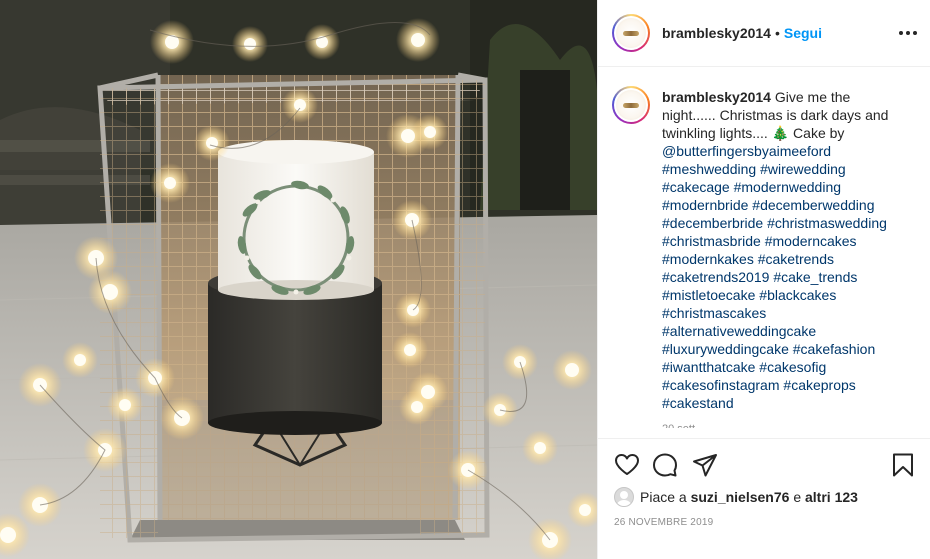 This screenshot has height=559, width=930. What do you see at coordinates (708, 367) in the screenshot?
I see `hashtag-link: #iwantthatcake` at bounding box center [708, 367].